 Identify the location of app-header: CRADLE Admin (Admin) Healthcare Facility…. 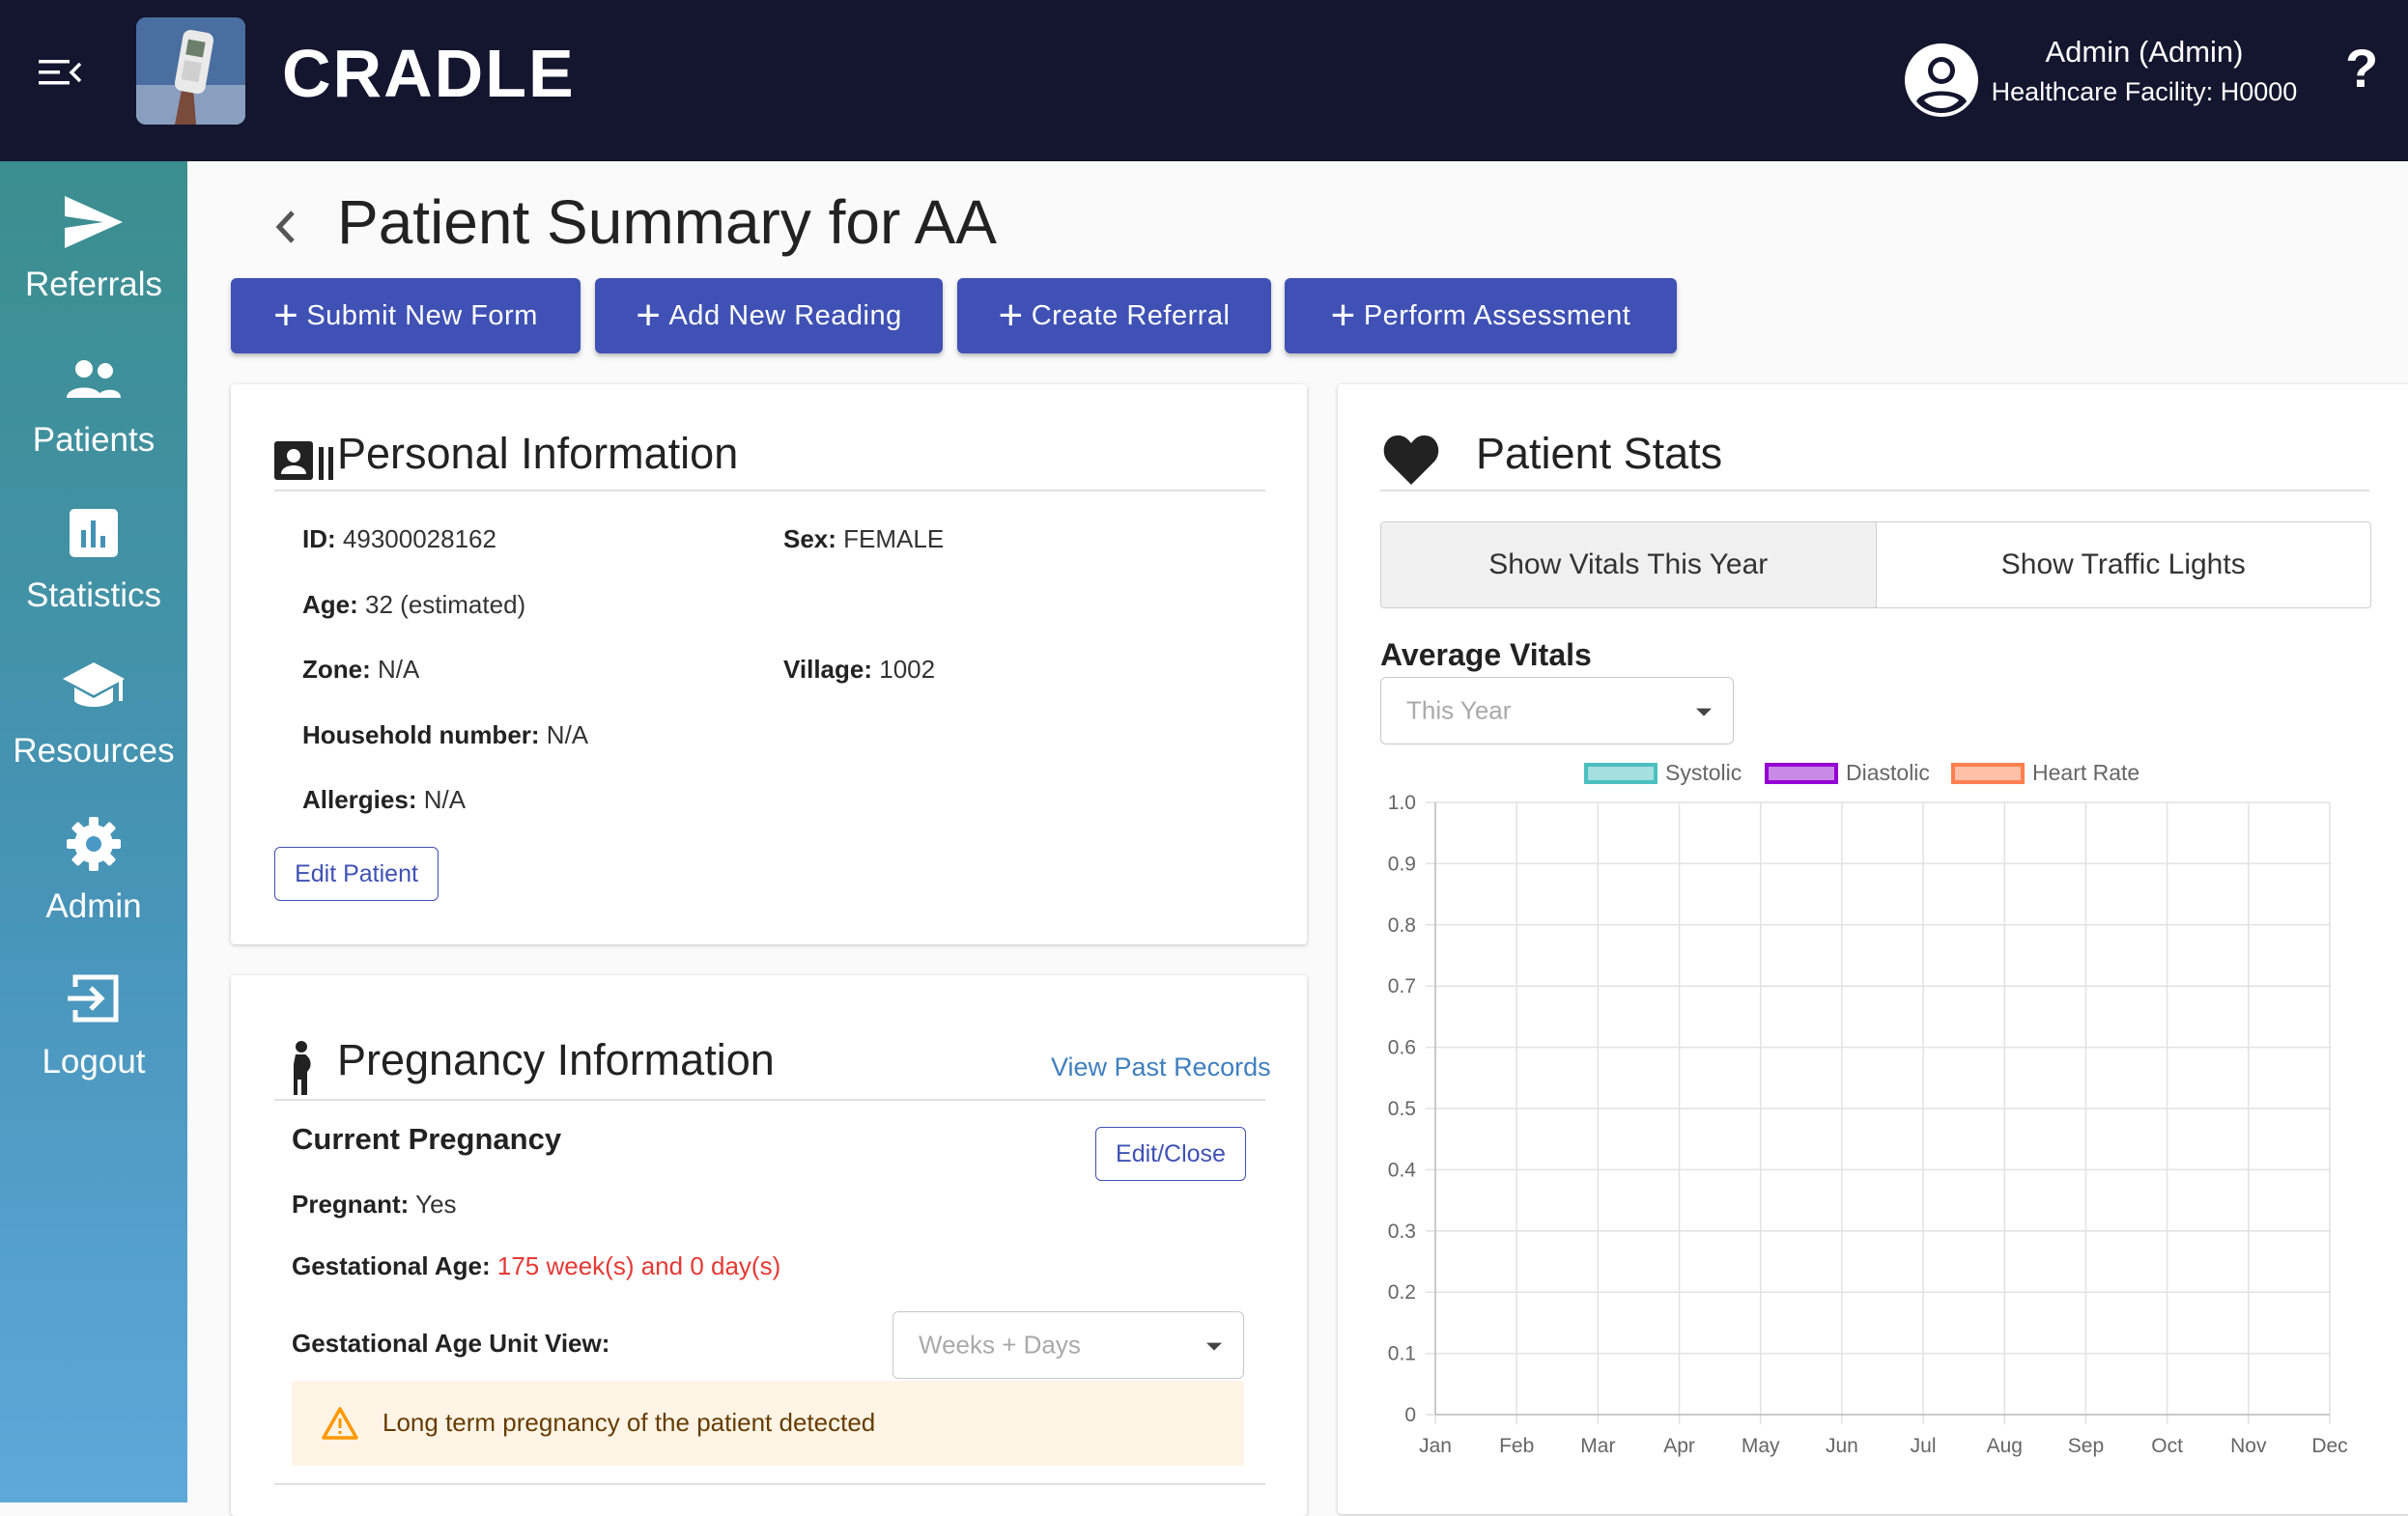
(1204, 80).